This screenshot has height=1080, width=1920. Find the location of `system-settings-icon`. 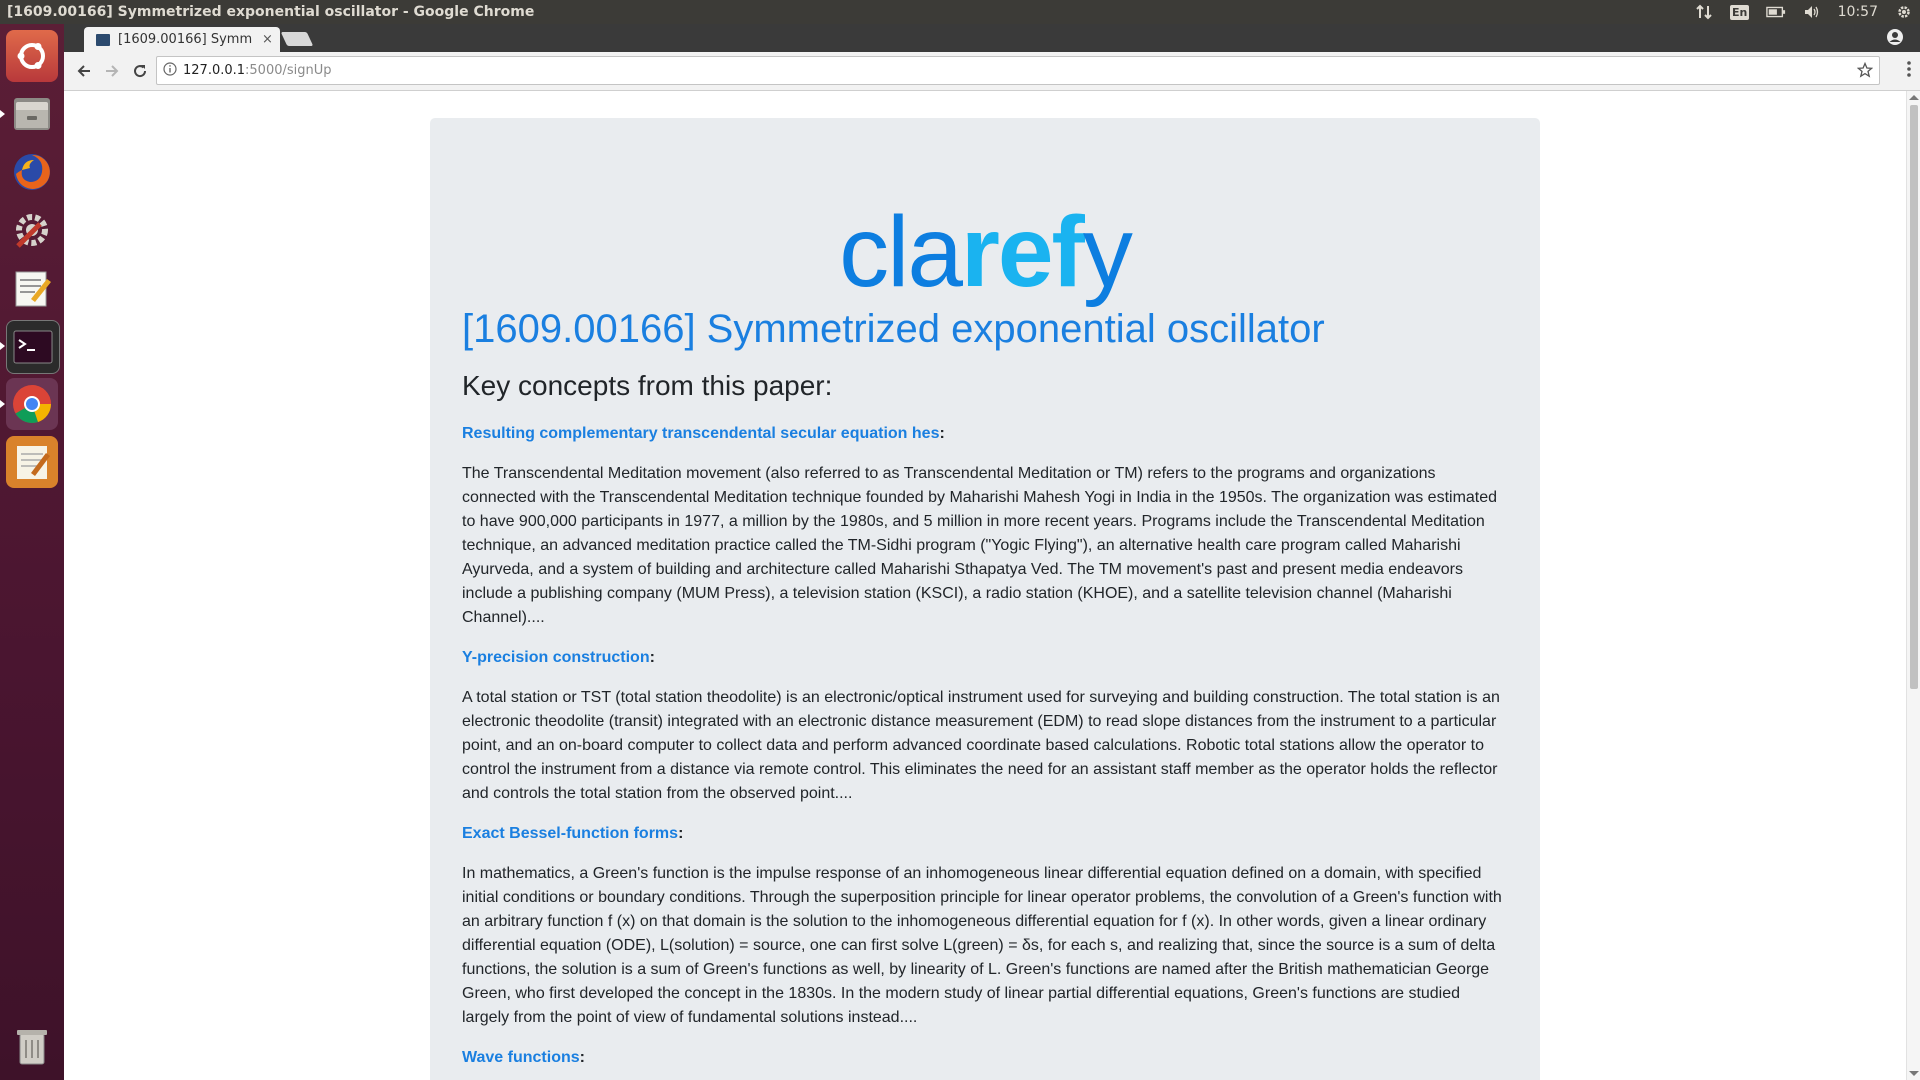

system-settings-icon is located at coordinates (32, 230).